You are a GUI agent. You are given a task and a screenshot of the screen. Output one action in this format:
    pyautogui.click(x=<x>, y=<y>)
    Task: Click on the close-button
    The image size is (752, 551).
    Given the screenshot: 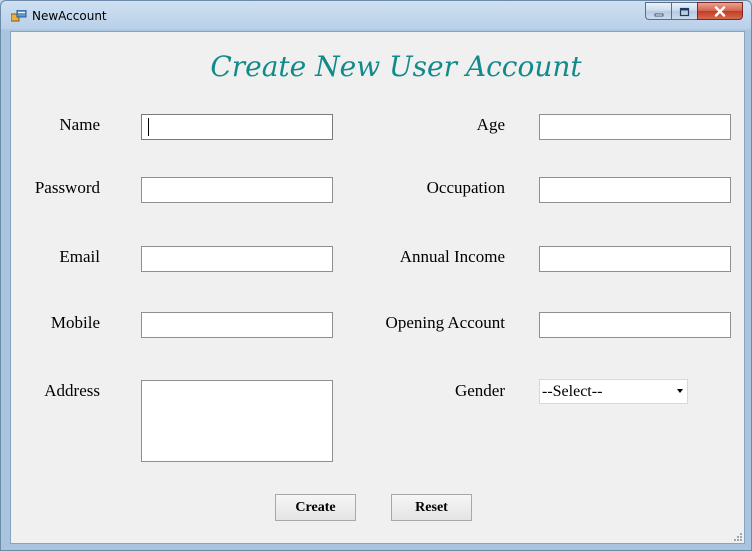 What is the action you would take?
    pyautogui.click(x=720, y=11)
    